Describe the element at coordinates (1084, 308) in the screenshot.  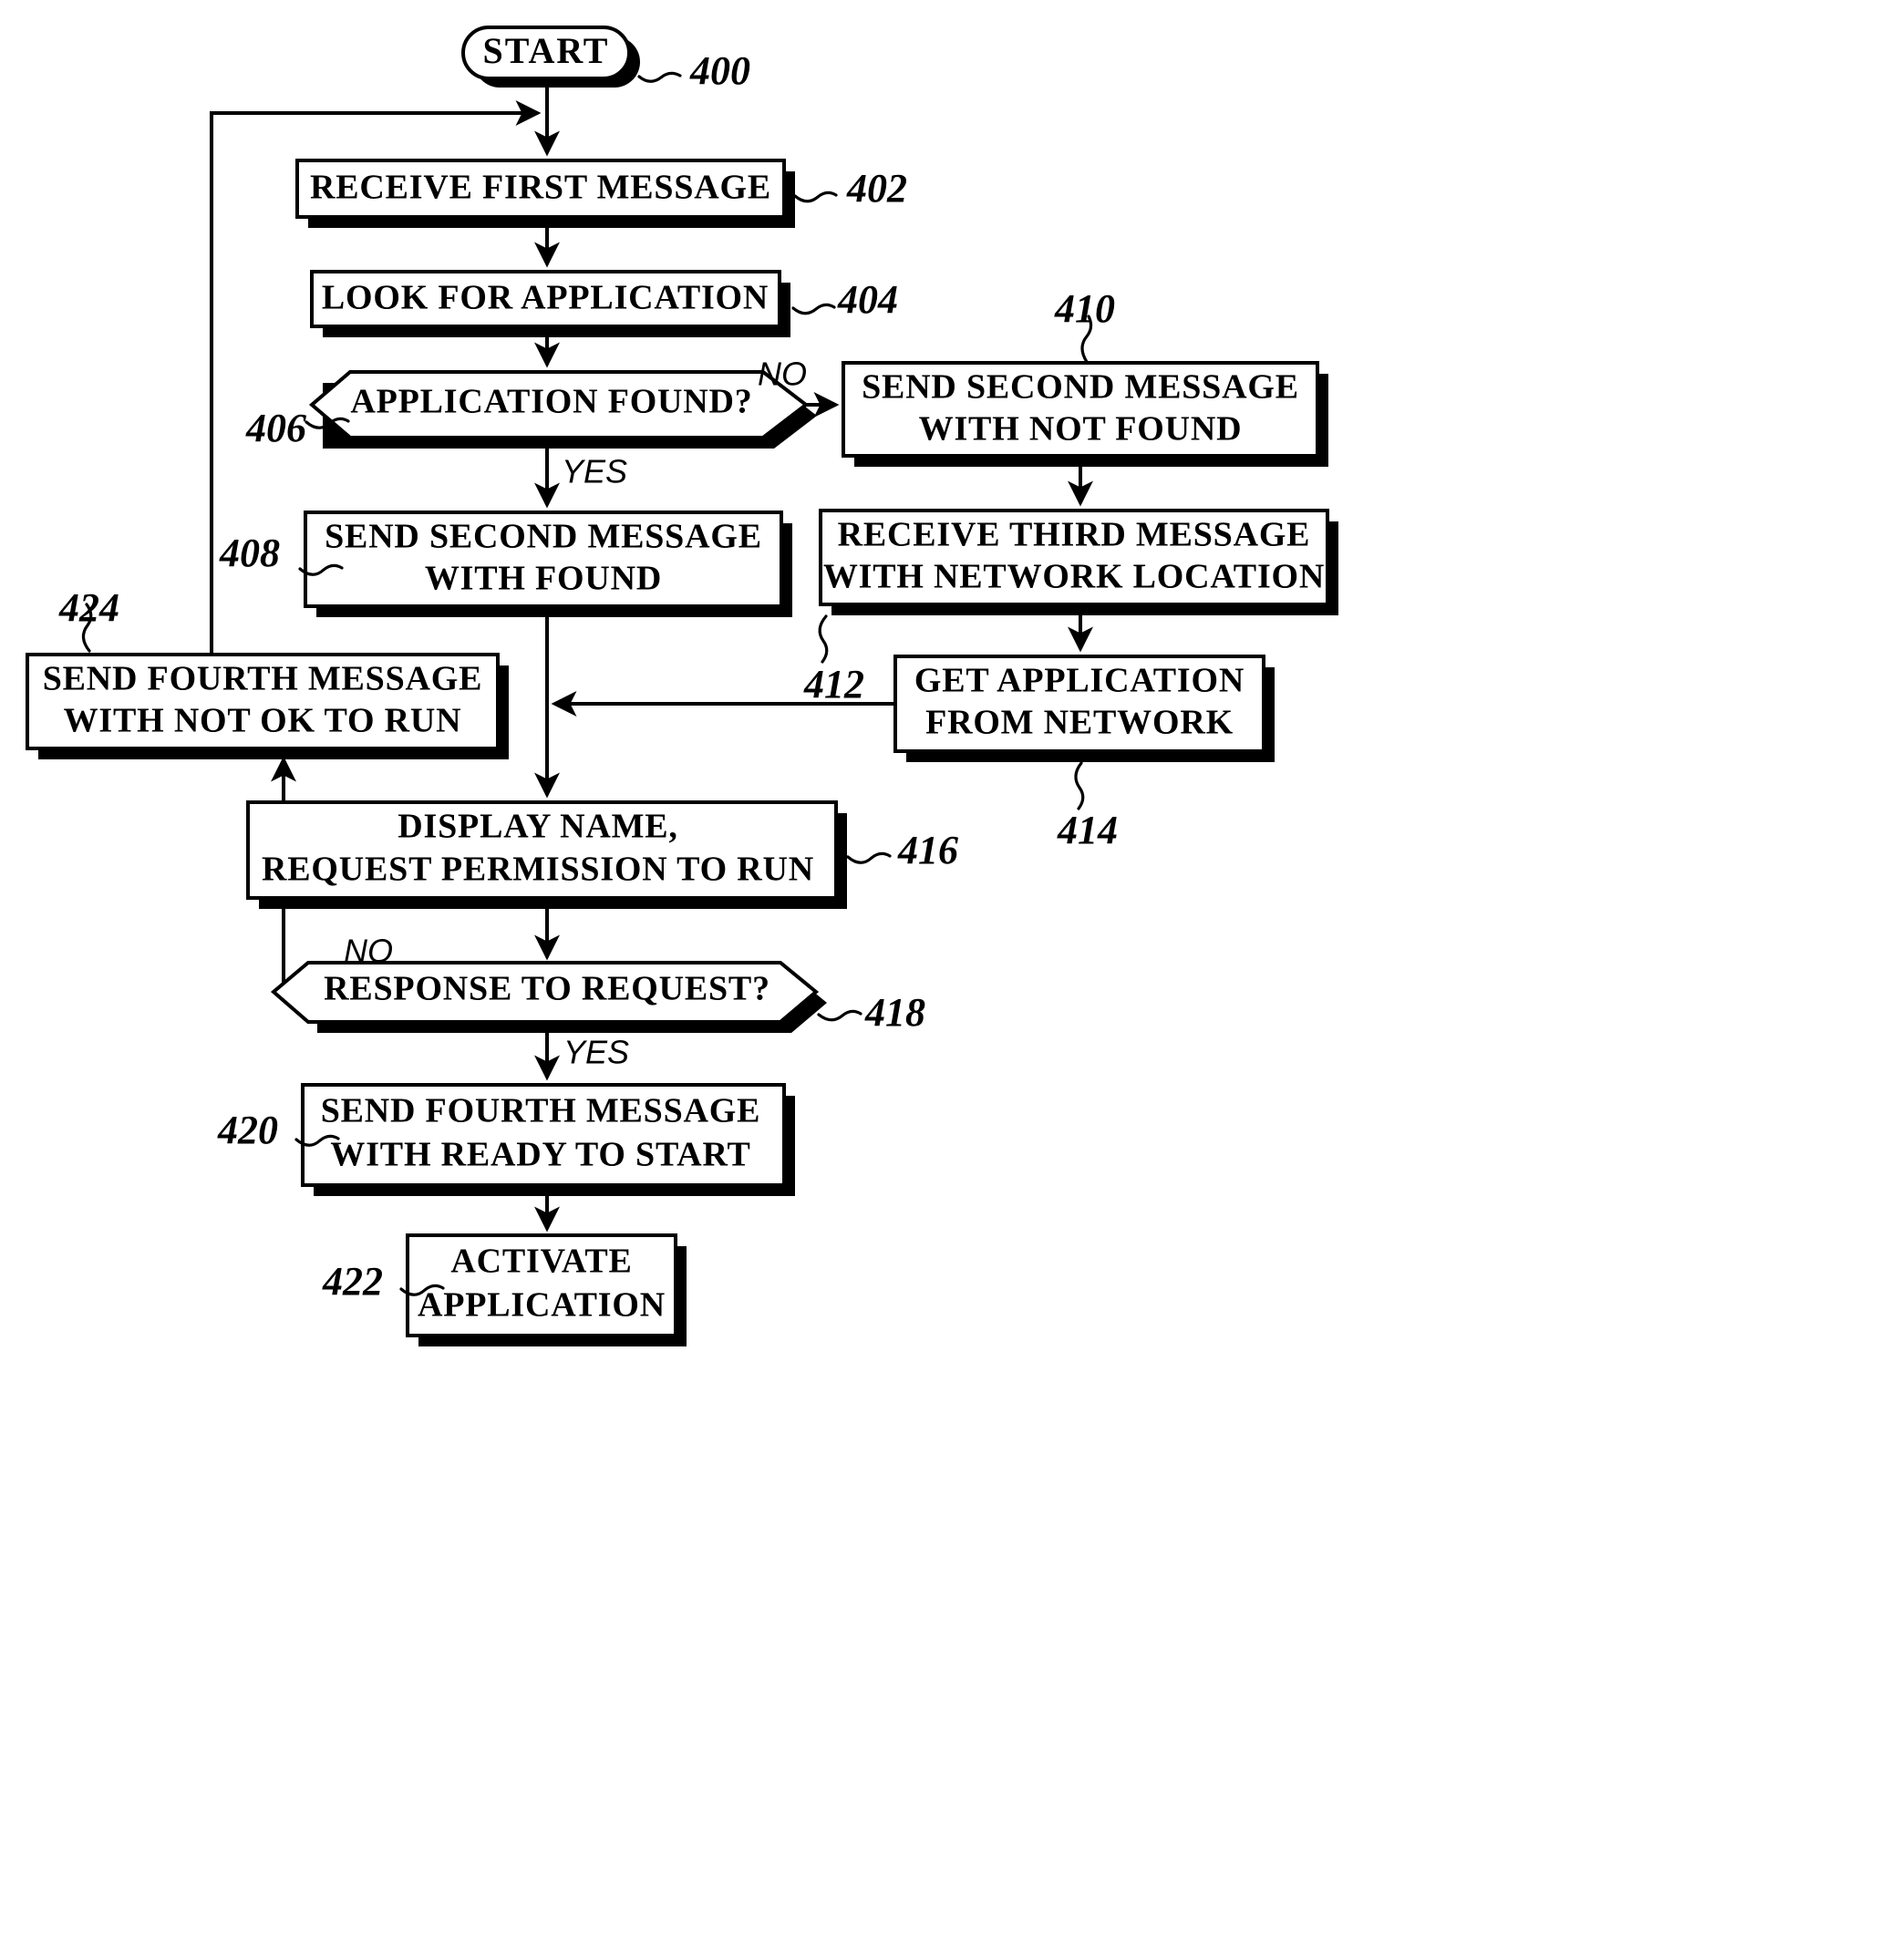
I see `ref-410-label: 410` at that location.